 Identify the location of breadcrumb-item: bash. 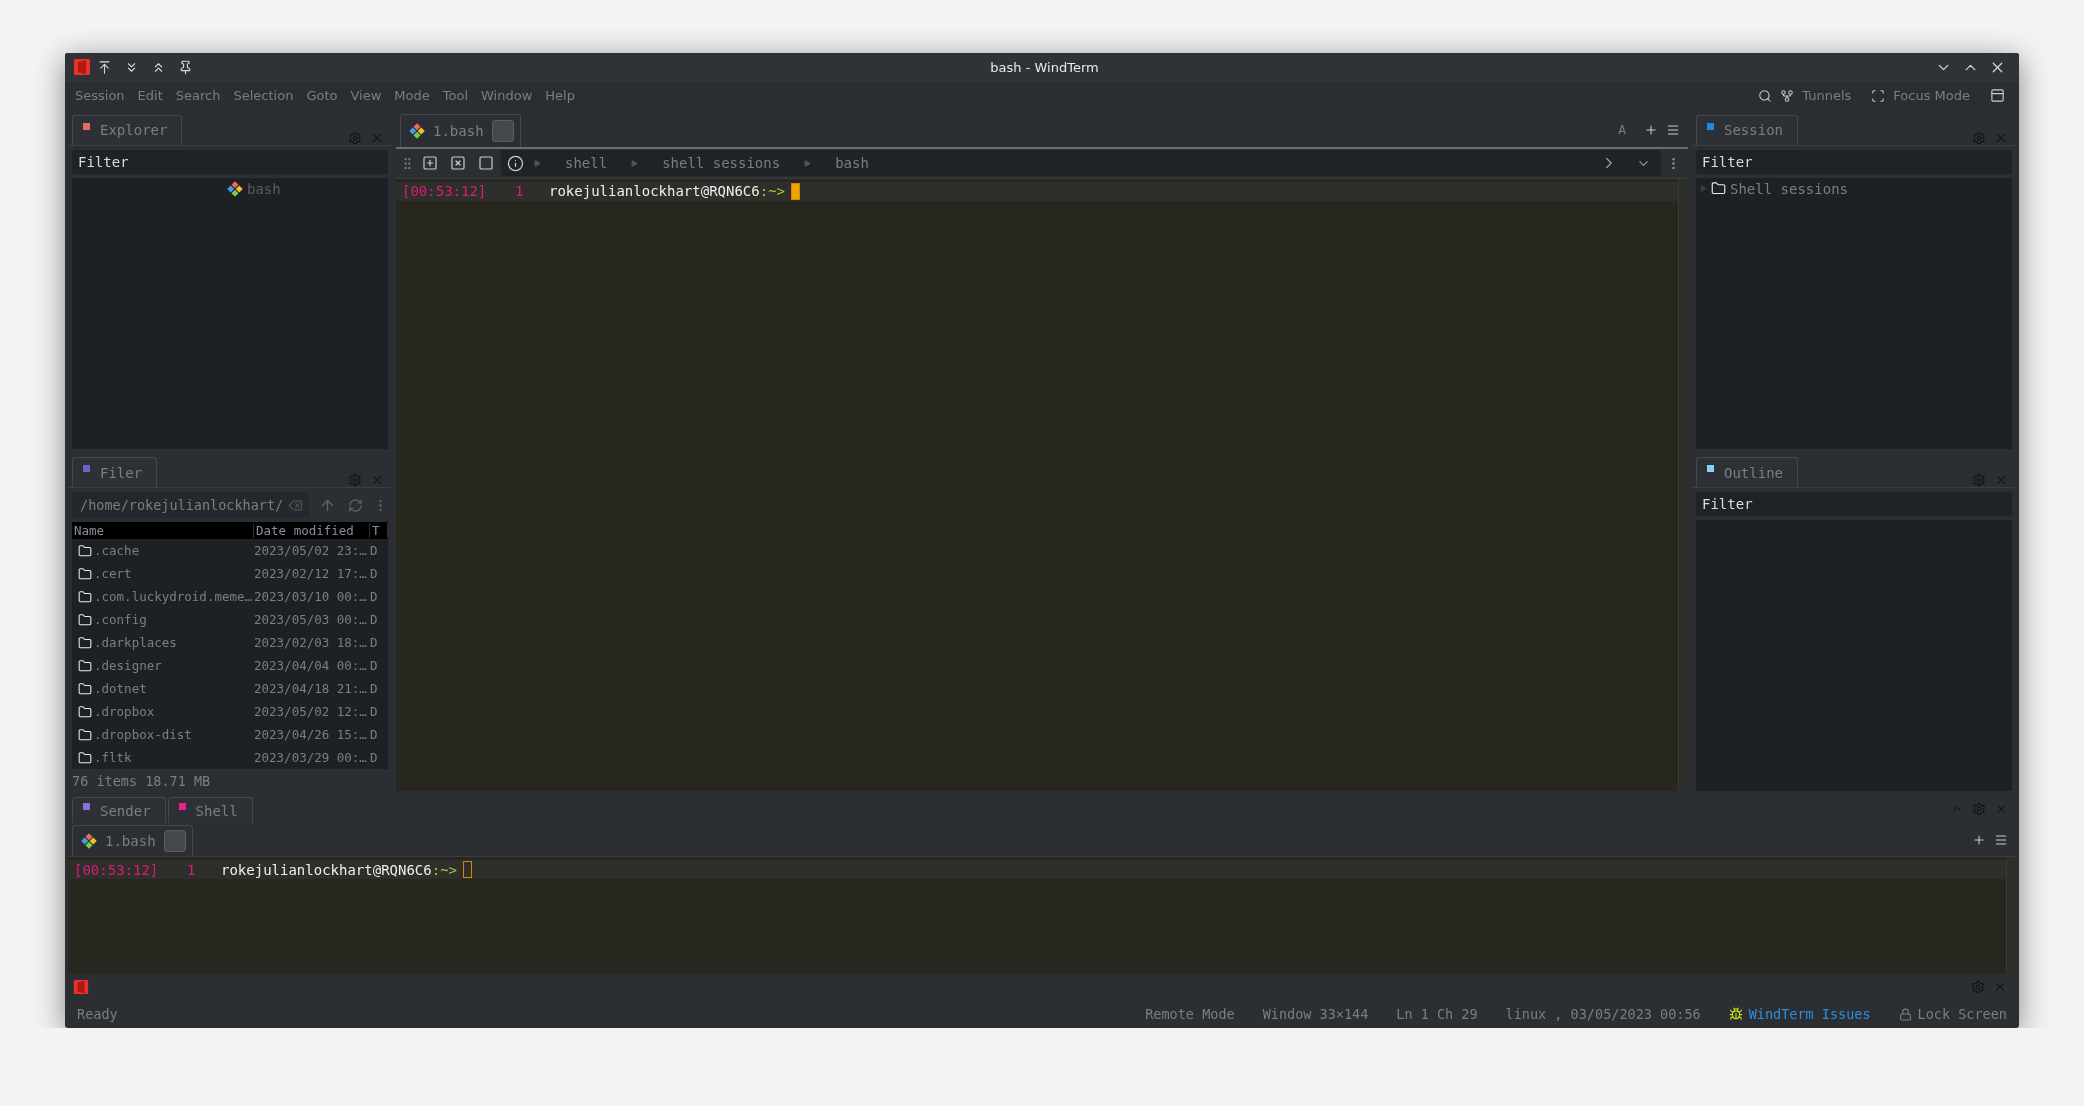
(852, 163).